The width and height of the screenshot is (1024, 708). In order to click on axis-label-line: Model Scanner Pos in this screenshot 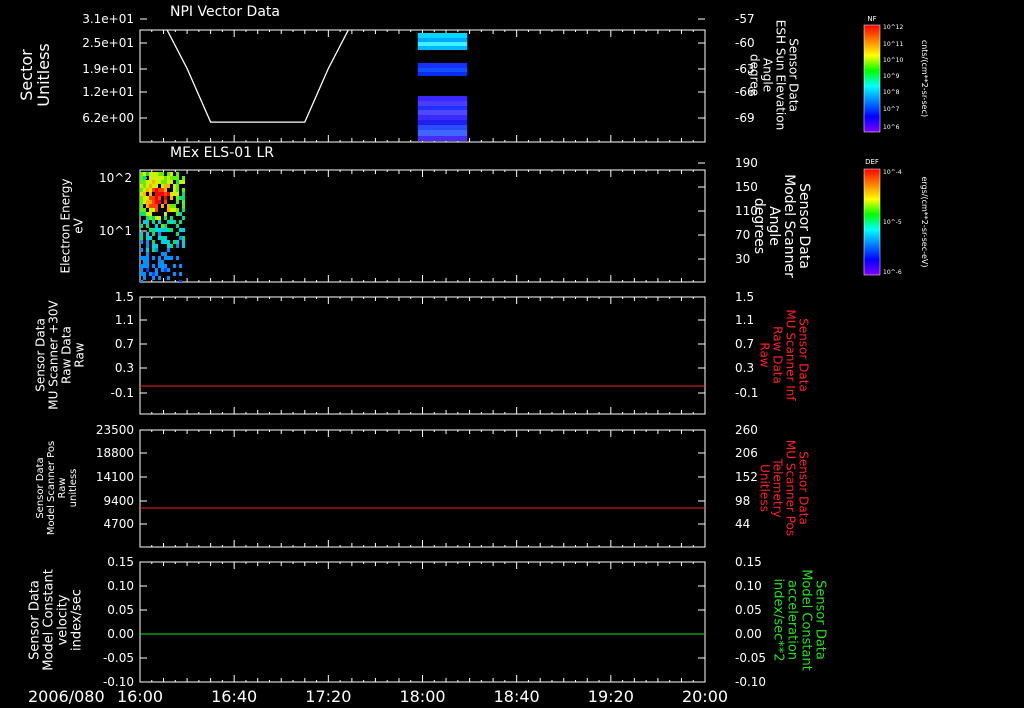, I will do `click(51, 488)`.